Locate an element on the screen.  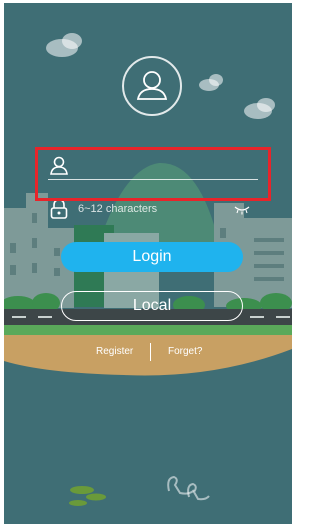
local-button: Local is located at coordinates (152, 306).